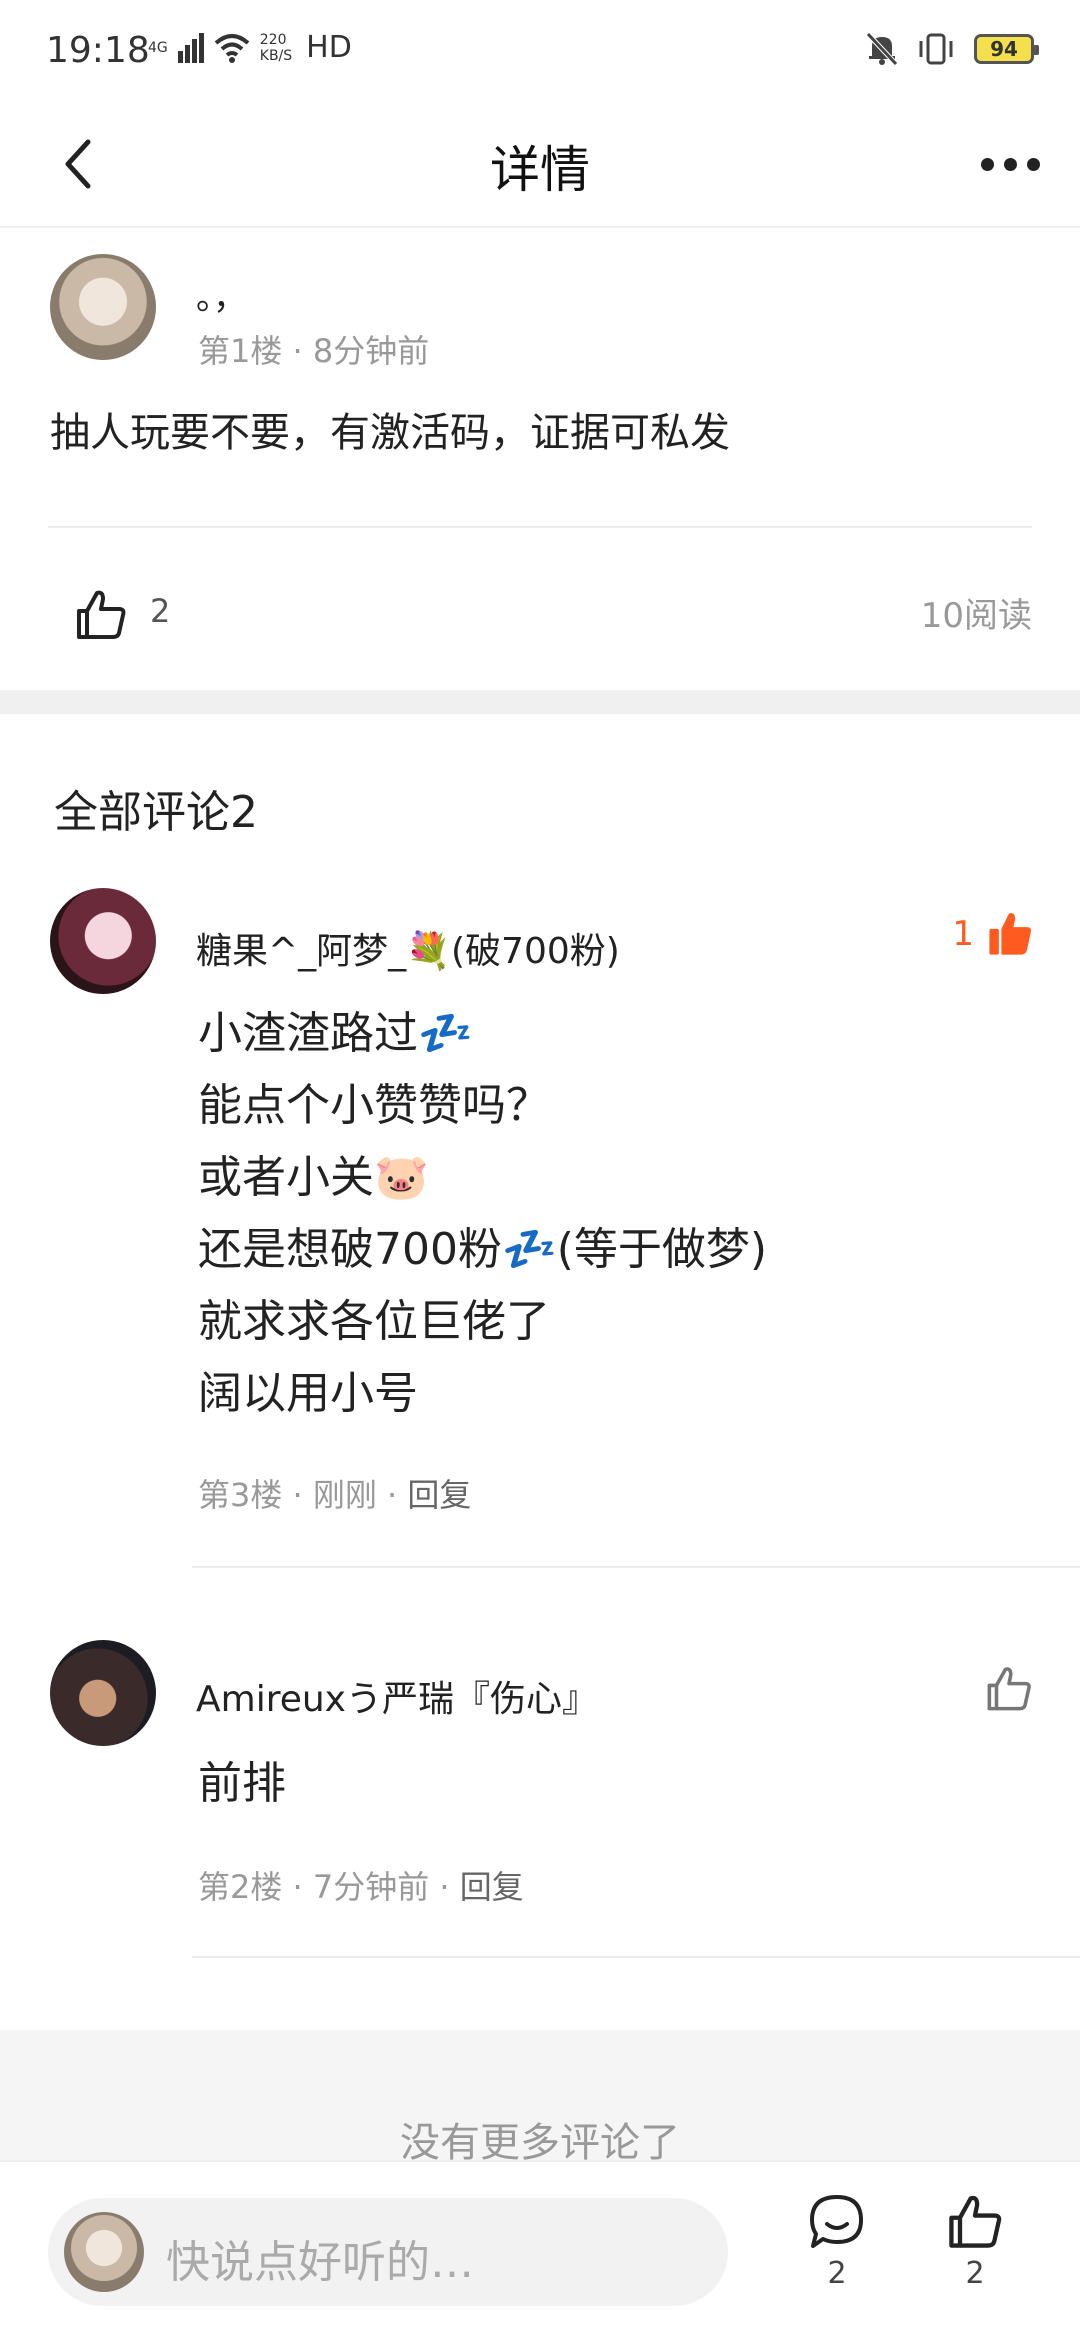 The width and height of the screenshot is (1080, 2340). Describe the element at coordinates (936, 49) in the screenshot. I see `vibrate-icon` at that location.